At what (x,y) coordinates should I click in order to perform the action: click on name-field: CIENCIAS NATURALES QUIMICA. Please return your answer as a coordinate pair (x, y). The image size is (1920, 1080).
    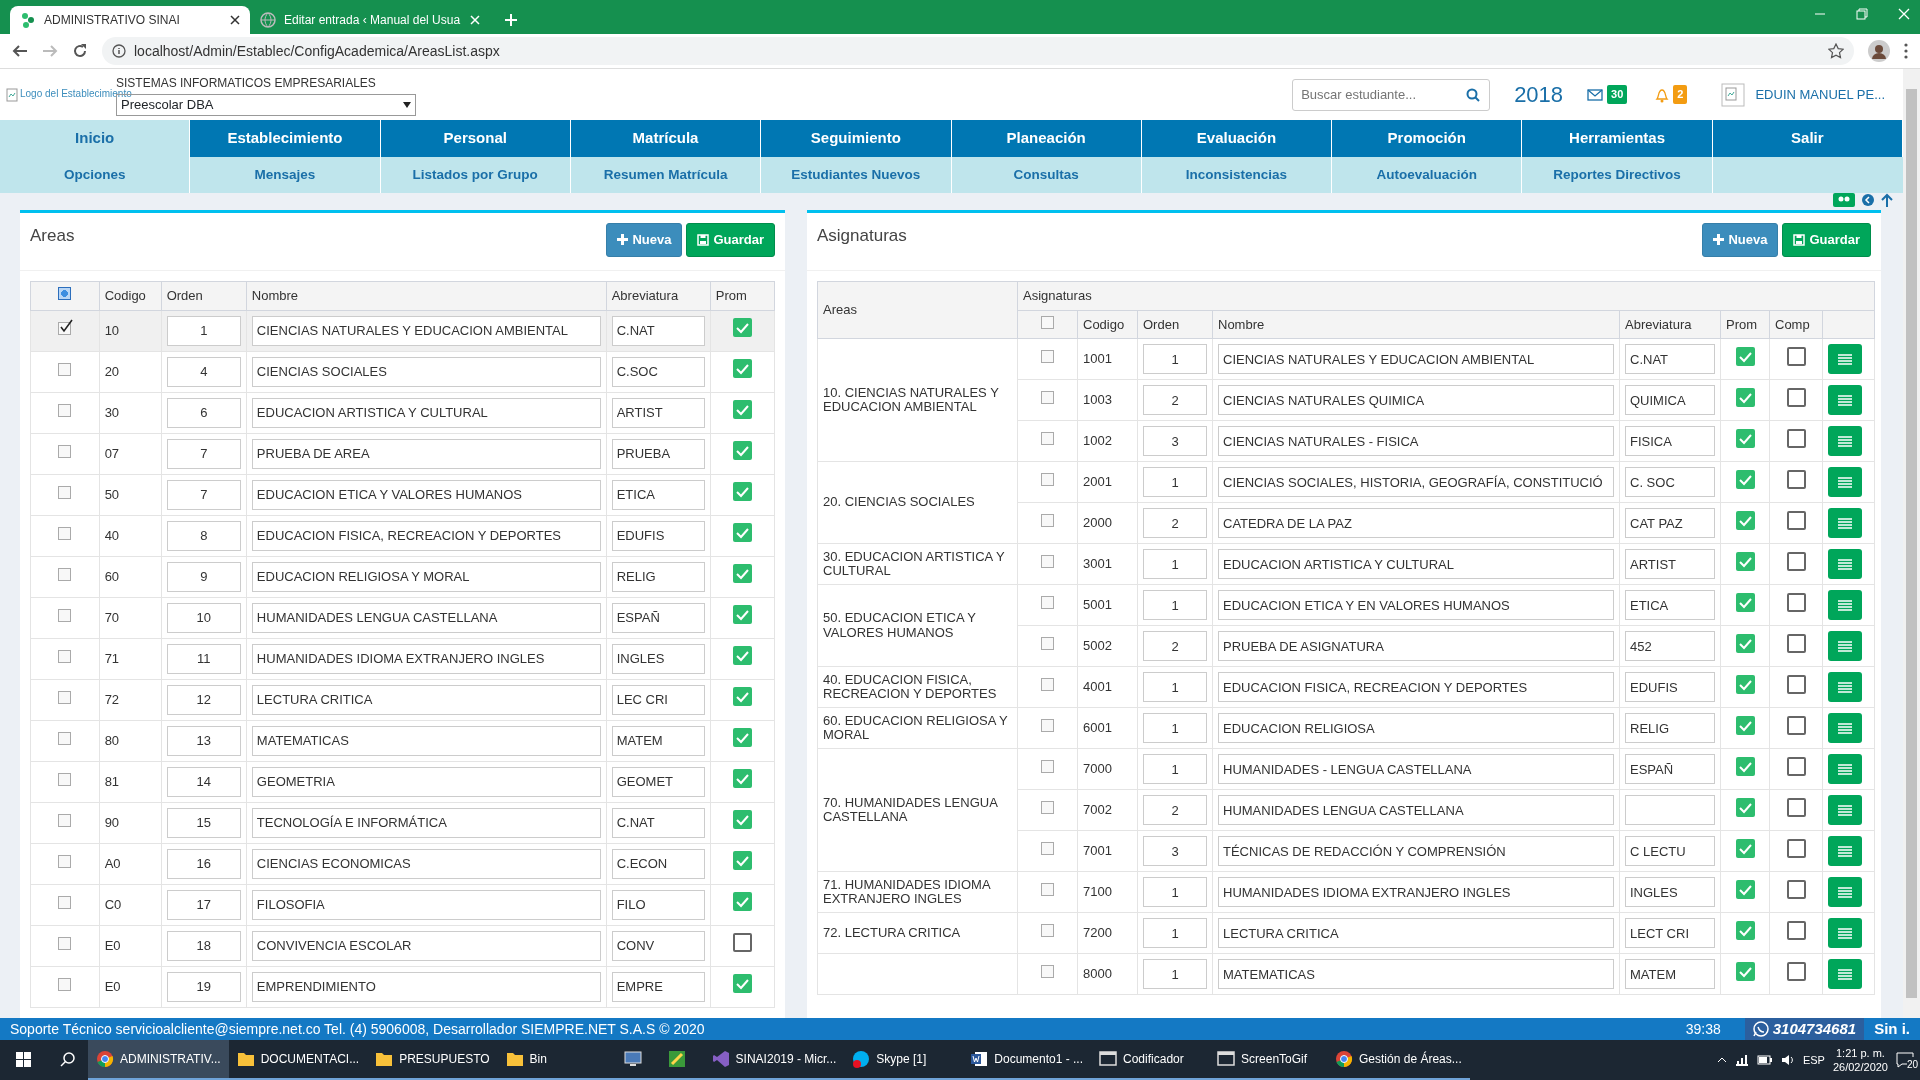
    Looking at the image, I should click on (1416, 400).